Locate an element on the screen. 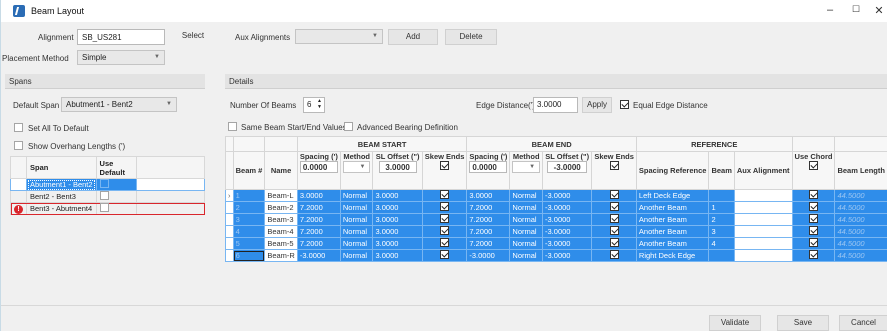  span-row: ! Bent3 - Abutment4 is located at coordinates (108, 208).